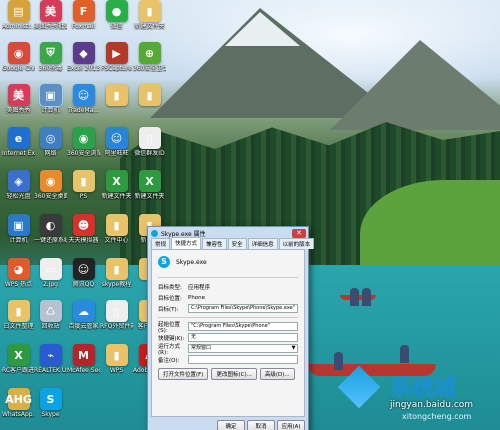  I want to click on app-icon: ●, so click(116, 11).